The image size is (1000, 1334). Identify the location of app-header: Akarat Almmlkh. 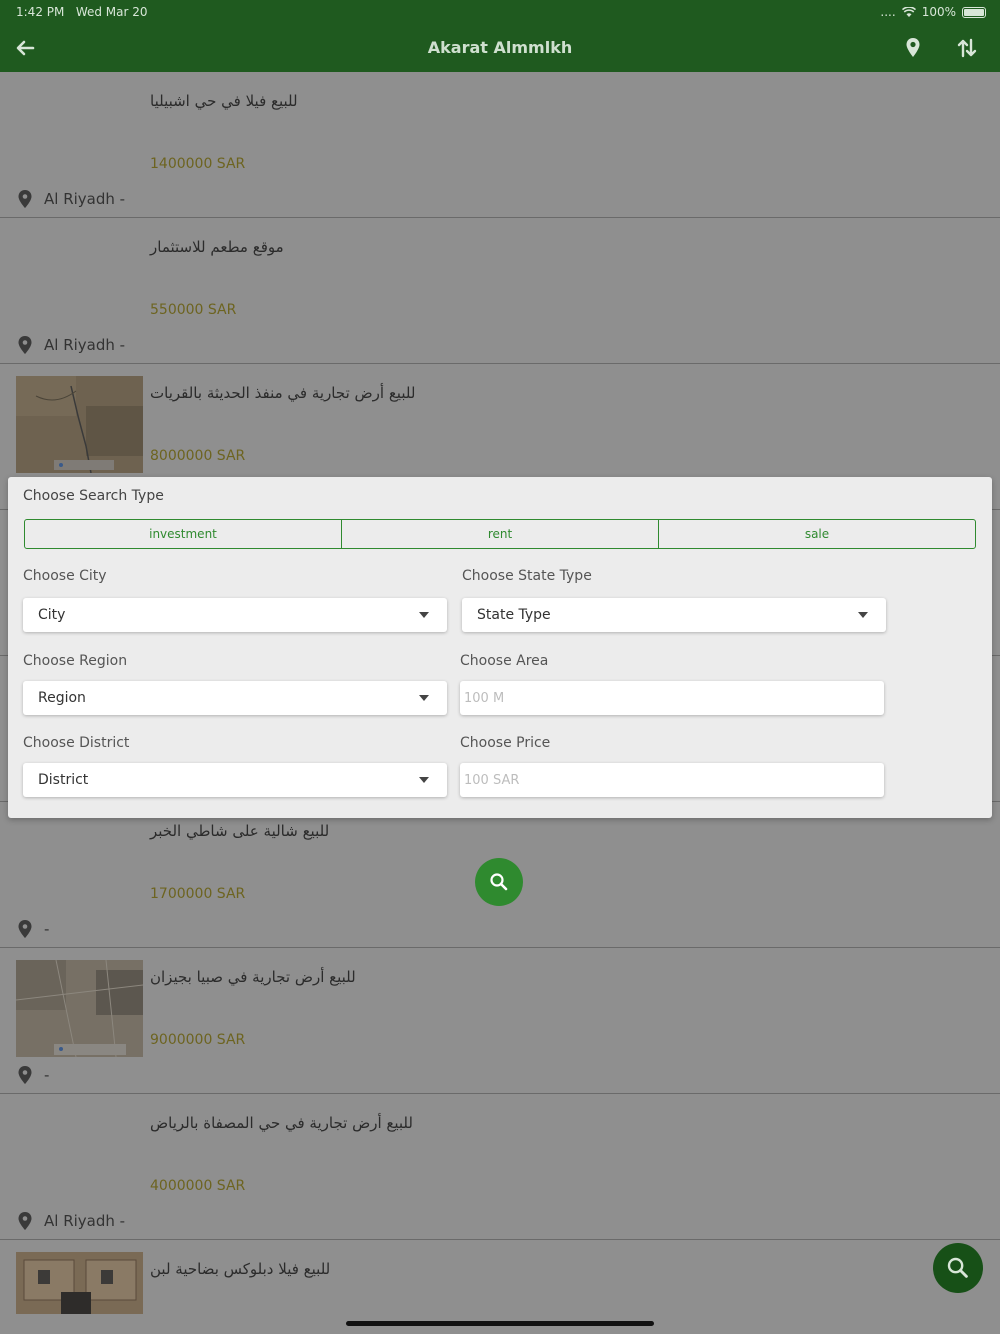
(500, 48).